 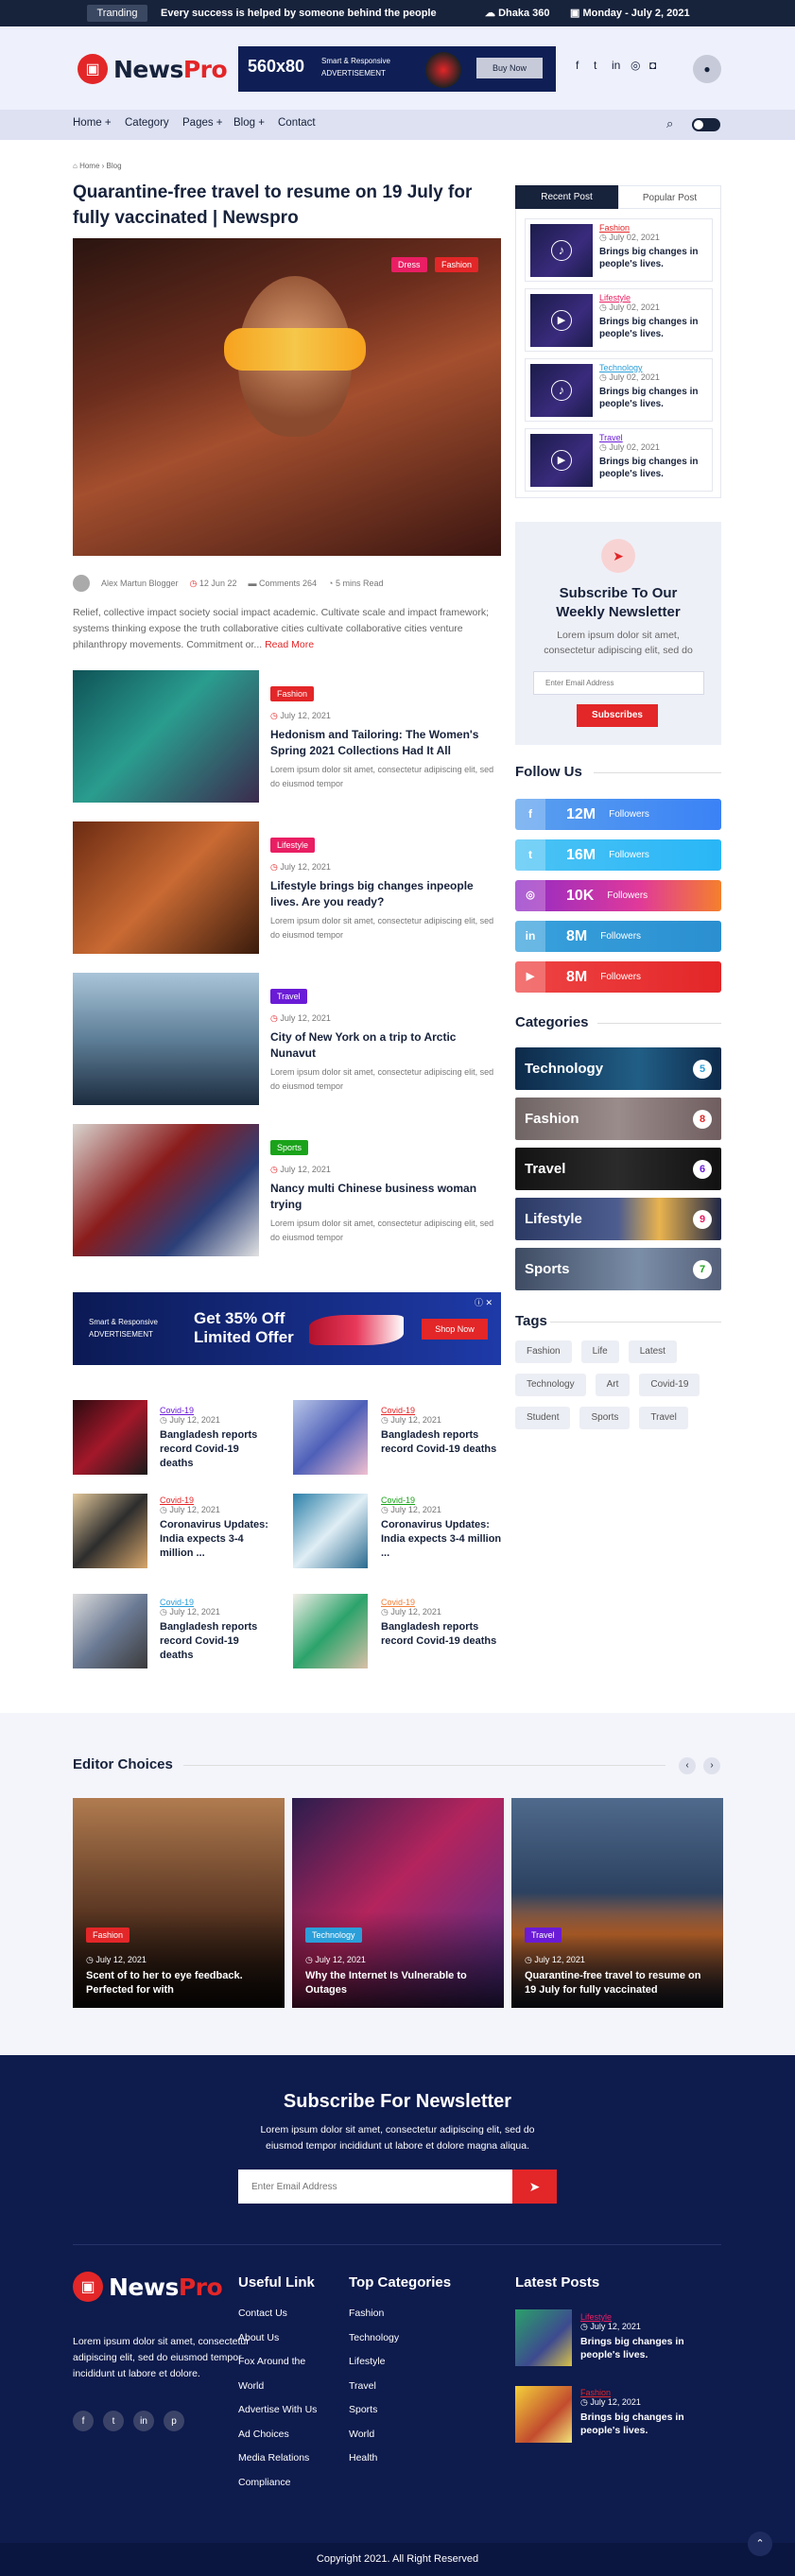 I want to click on category-travel: Travel 6, so click(x=618, y=1169).